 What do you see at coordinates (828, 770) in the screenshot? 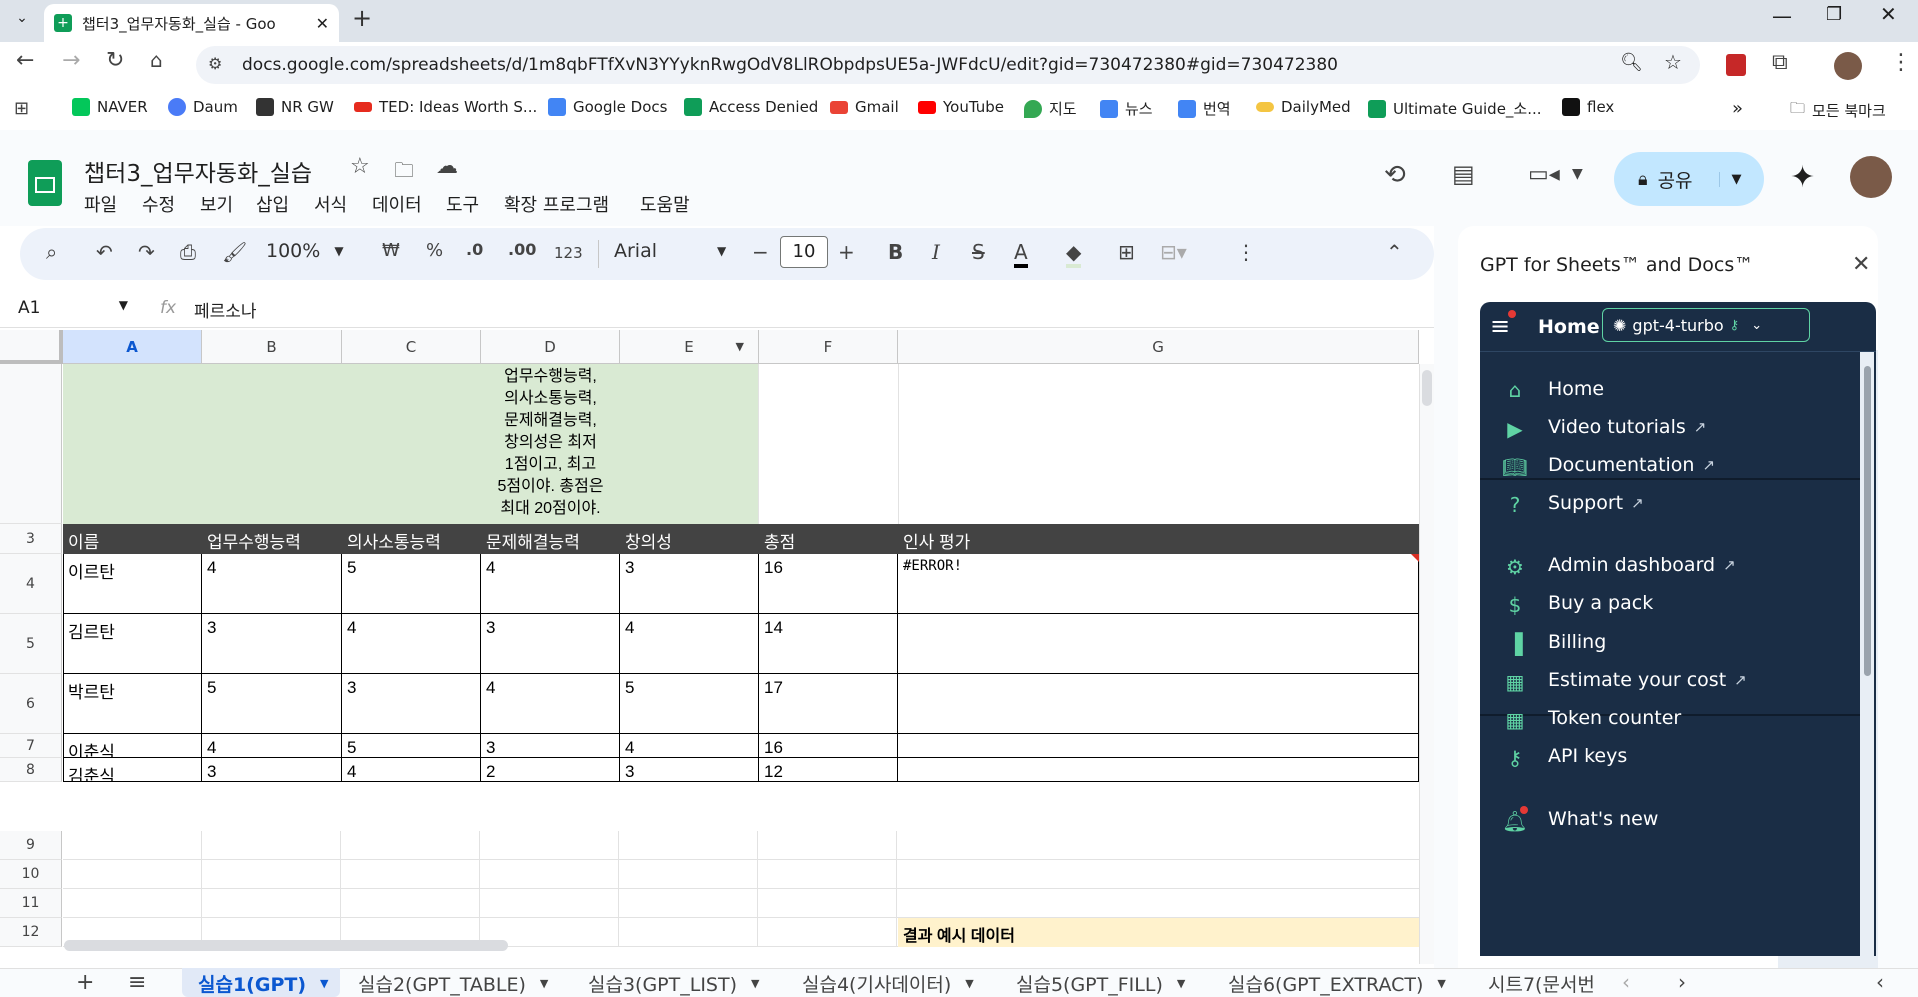
I see `cell-total: 12` at bounding box center [828, 770].